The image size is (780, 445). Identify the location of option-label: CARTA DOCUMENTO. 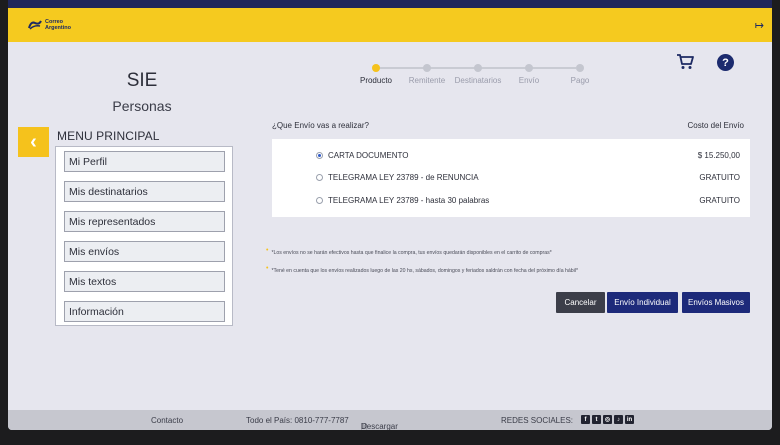
(368, 155).